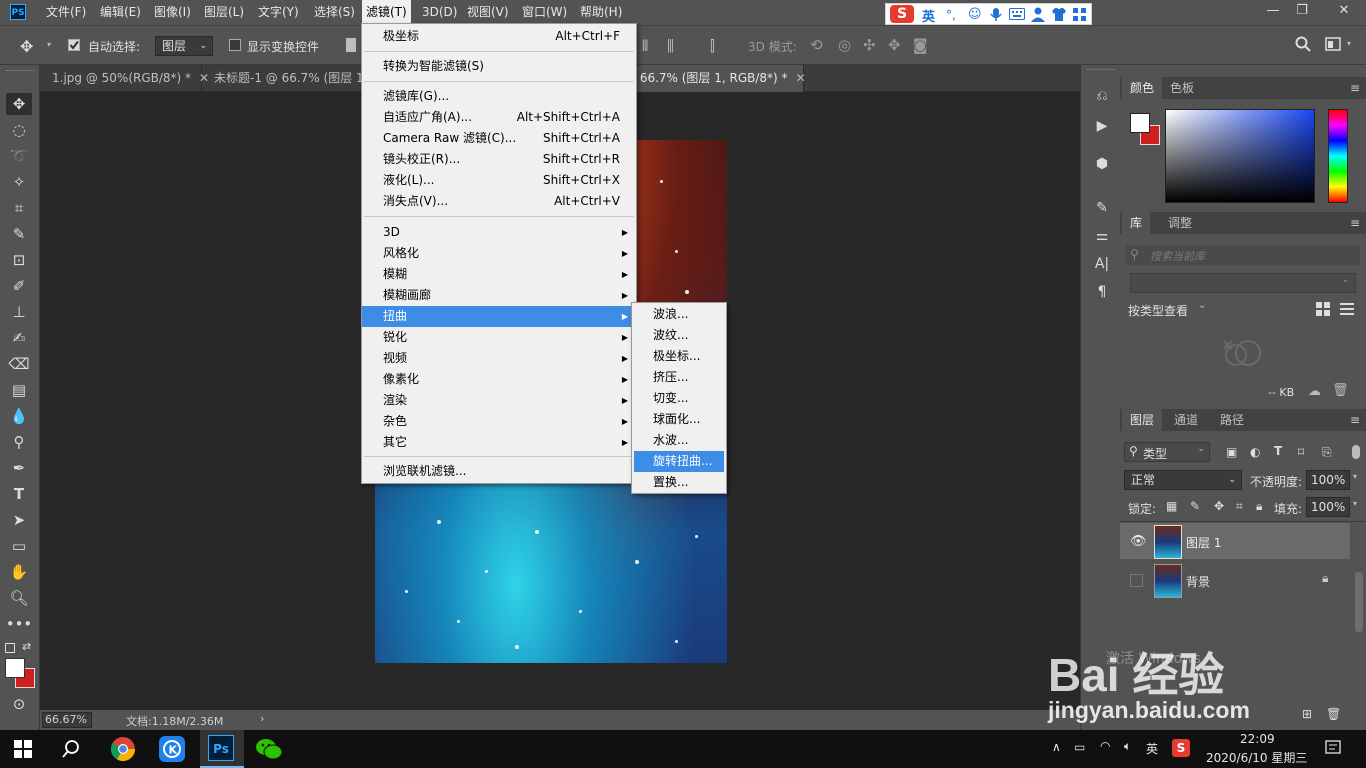 The height and width of the screenshot is (768, 1366). What do you see at coordinates (1338, 156) in the screenshot?
I see `hue-slider` at bounding box center [1338, 156].